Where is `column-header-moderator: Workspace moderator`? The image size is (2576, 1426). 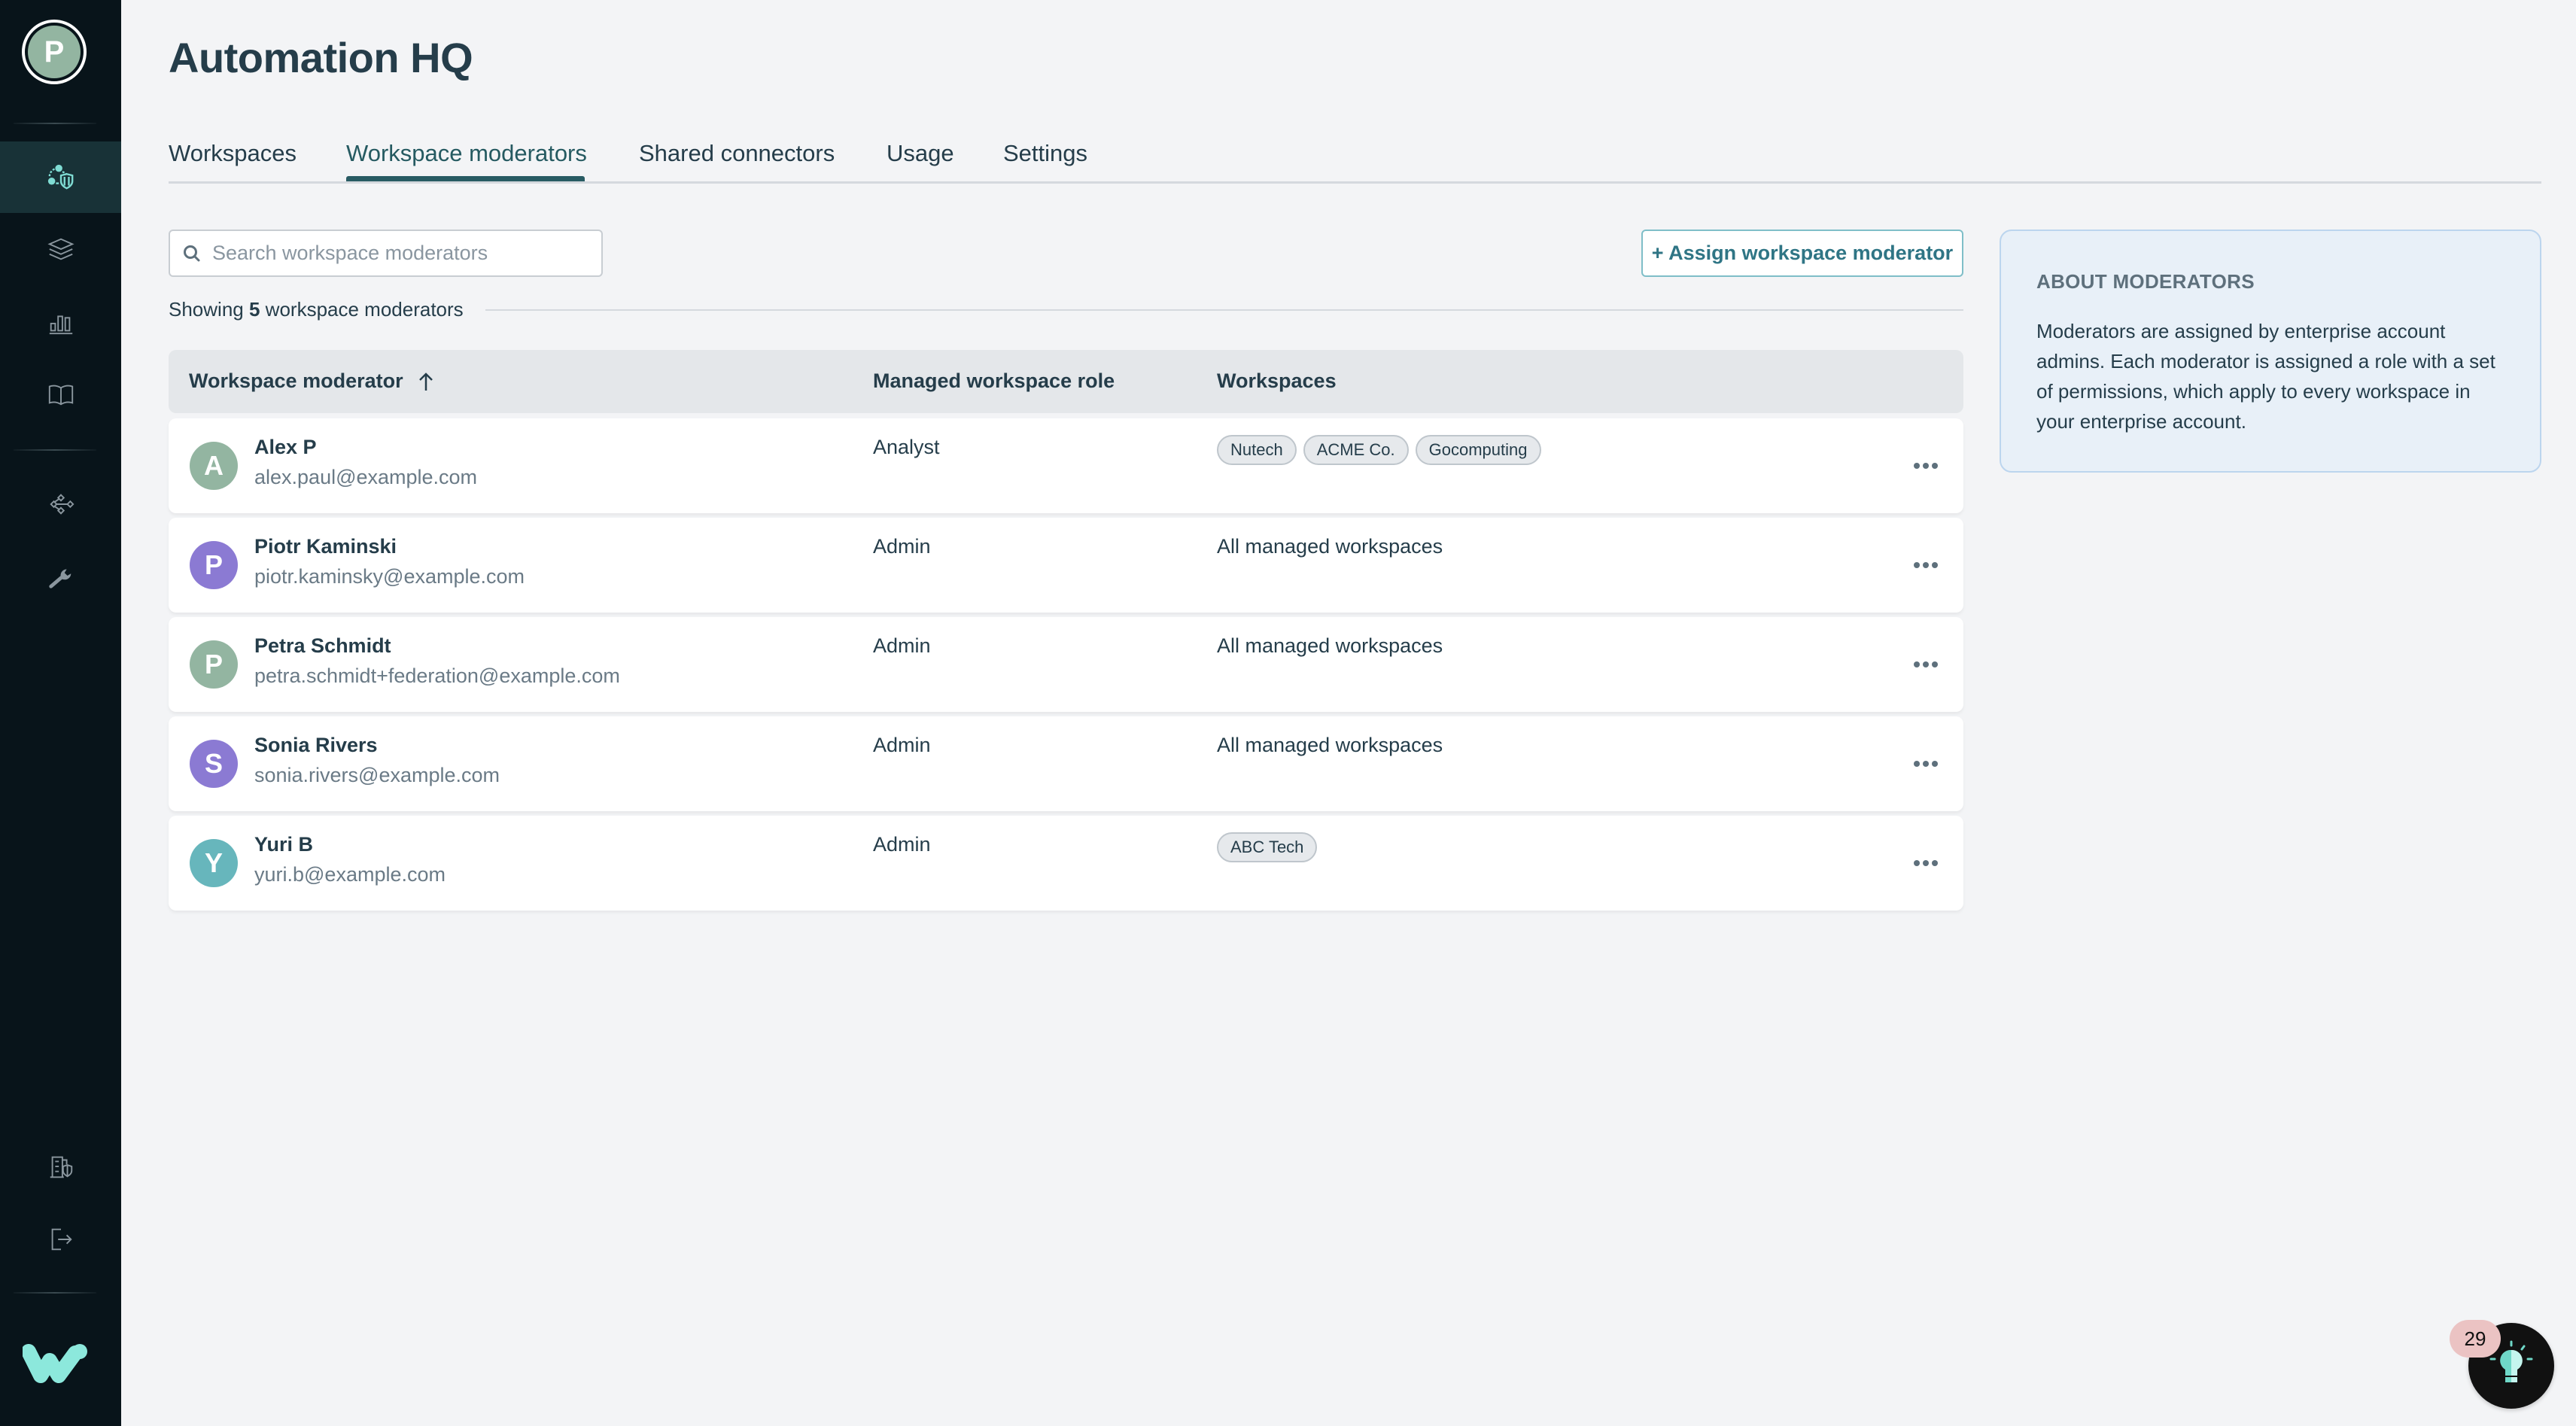
column-header-moderator: Workspace moderator is located at coordinates (312, 381).